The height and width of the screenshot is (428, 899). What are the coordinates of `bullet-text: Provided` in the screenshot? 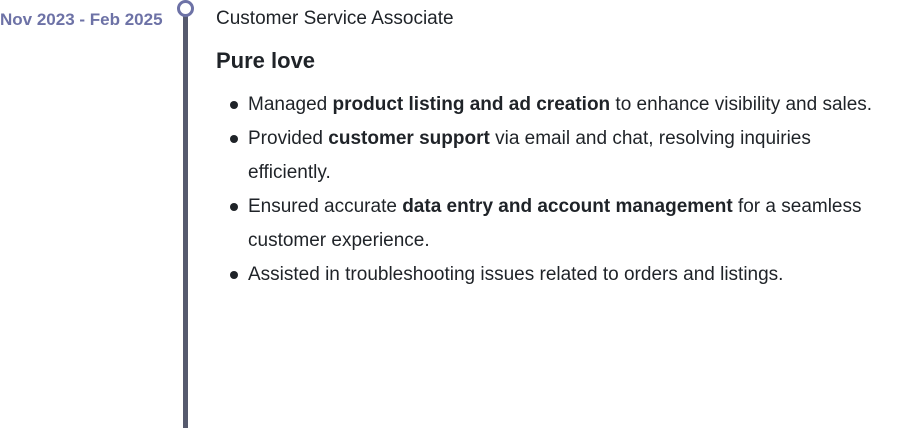 It's located at (288, 138).